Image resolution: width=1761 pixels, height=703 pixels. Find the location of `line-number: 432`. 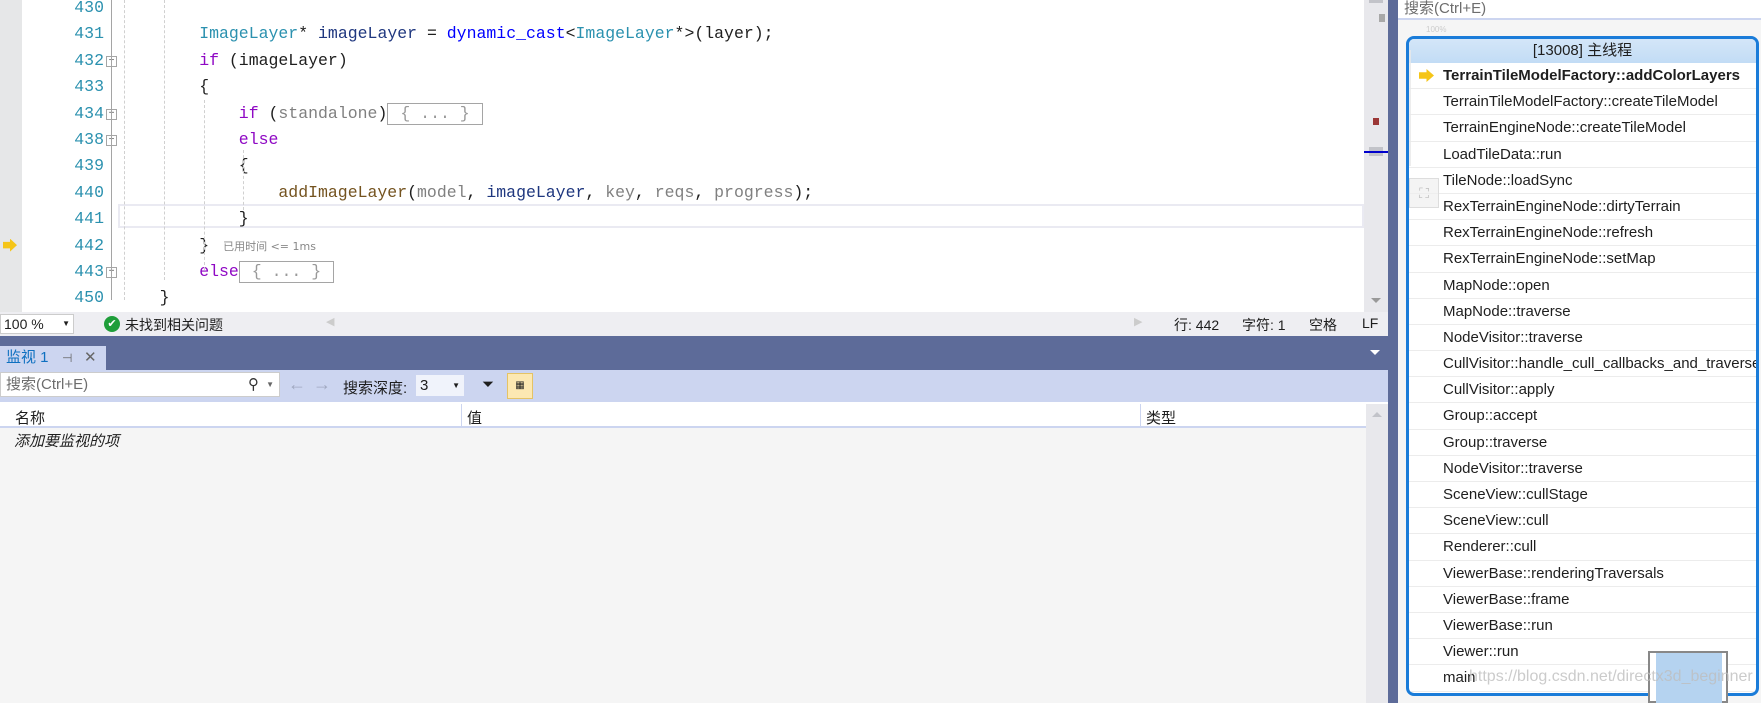

line-number: 432 is located at coordinates (89, 60).